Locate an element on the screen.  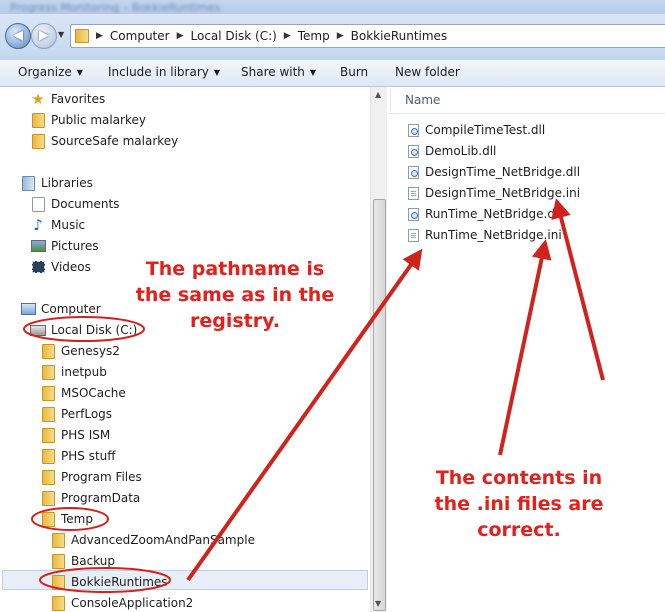
scrollbar-thumb is located at coordinates (379, 405).